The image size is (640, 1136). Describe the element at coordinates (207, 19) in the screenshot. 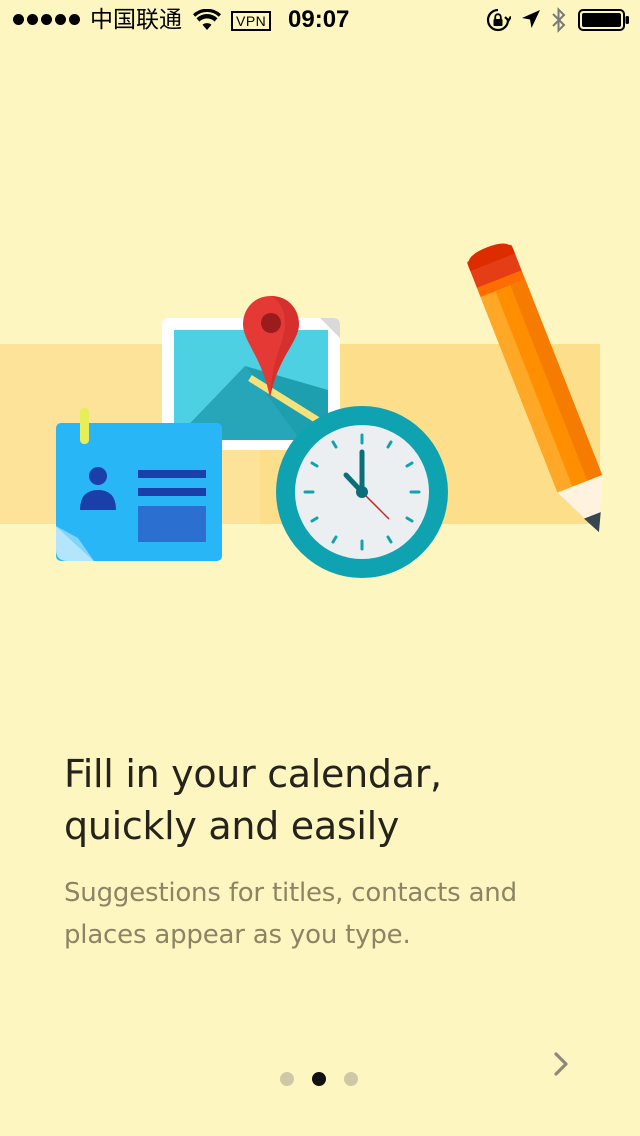

I see `wifi-icon` at that location.